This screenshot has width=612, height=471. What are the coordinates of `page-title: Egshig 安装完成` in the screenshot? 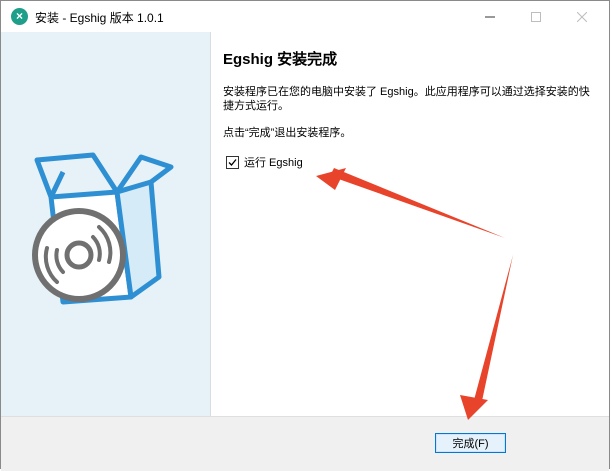 It's located at (280, 59).